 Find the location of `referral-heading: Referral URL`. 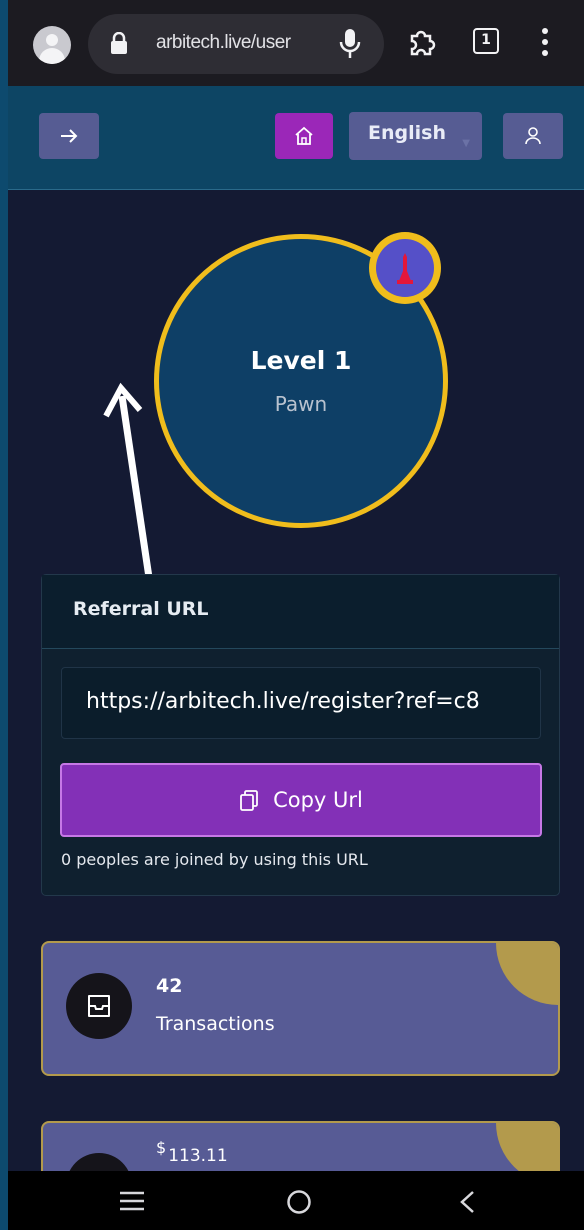

referral-heading: Referral URL is located at coordinates (300, 612).